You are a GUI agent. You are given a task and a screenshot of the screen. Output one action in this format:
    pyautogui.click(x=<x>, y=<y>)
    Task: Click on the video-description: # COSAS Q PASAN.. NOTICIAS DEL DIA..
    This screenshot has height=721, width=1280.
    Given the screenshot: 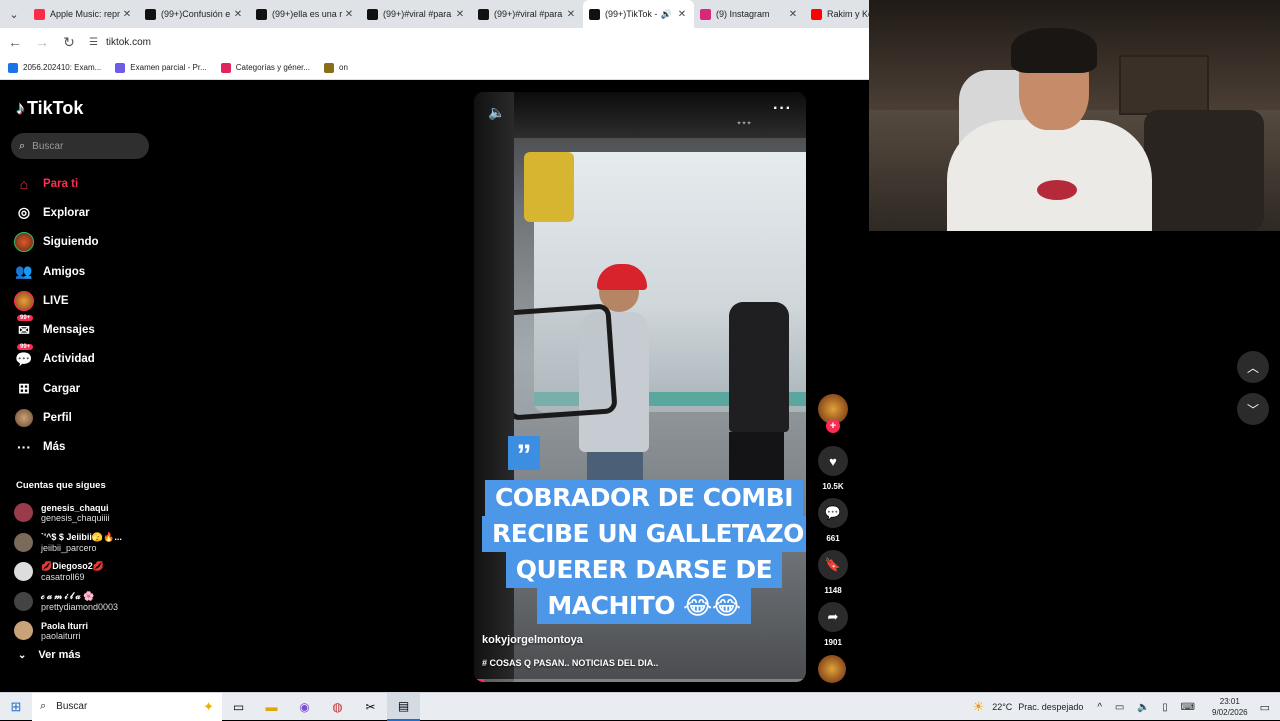 What is the action you would take?
    pyautogui.click(x=570, y=663)
    